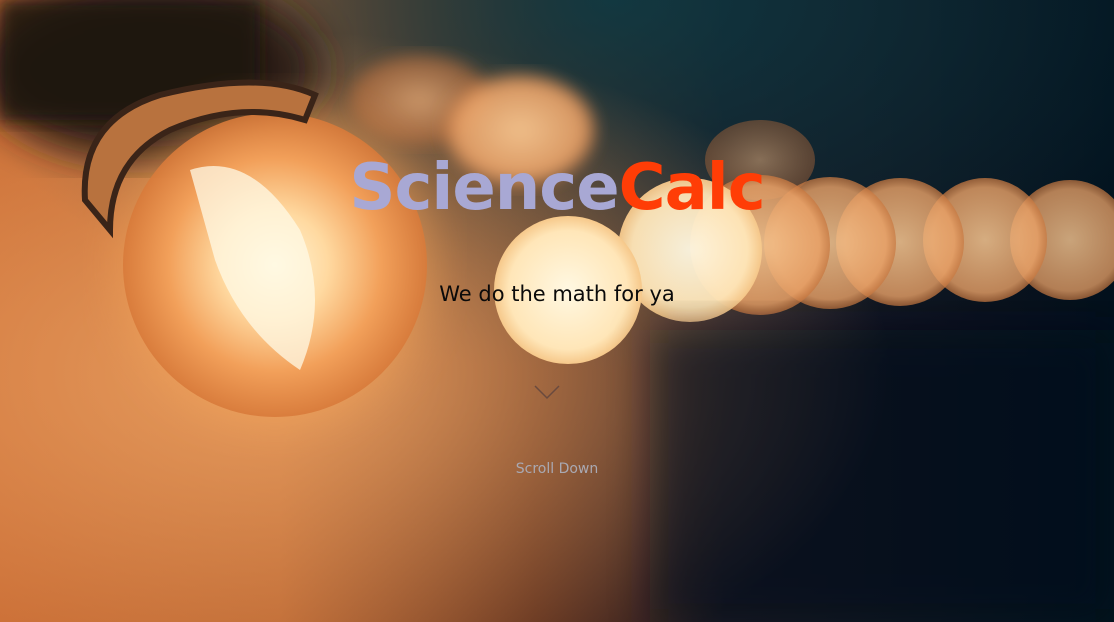 This screenshot has width=1114, height=622. I want to click on scroll-down-link-container: Scroll Down, so click(557, 469).